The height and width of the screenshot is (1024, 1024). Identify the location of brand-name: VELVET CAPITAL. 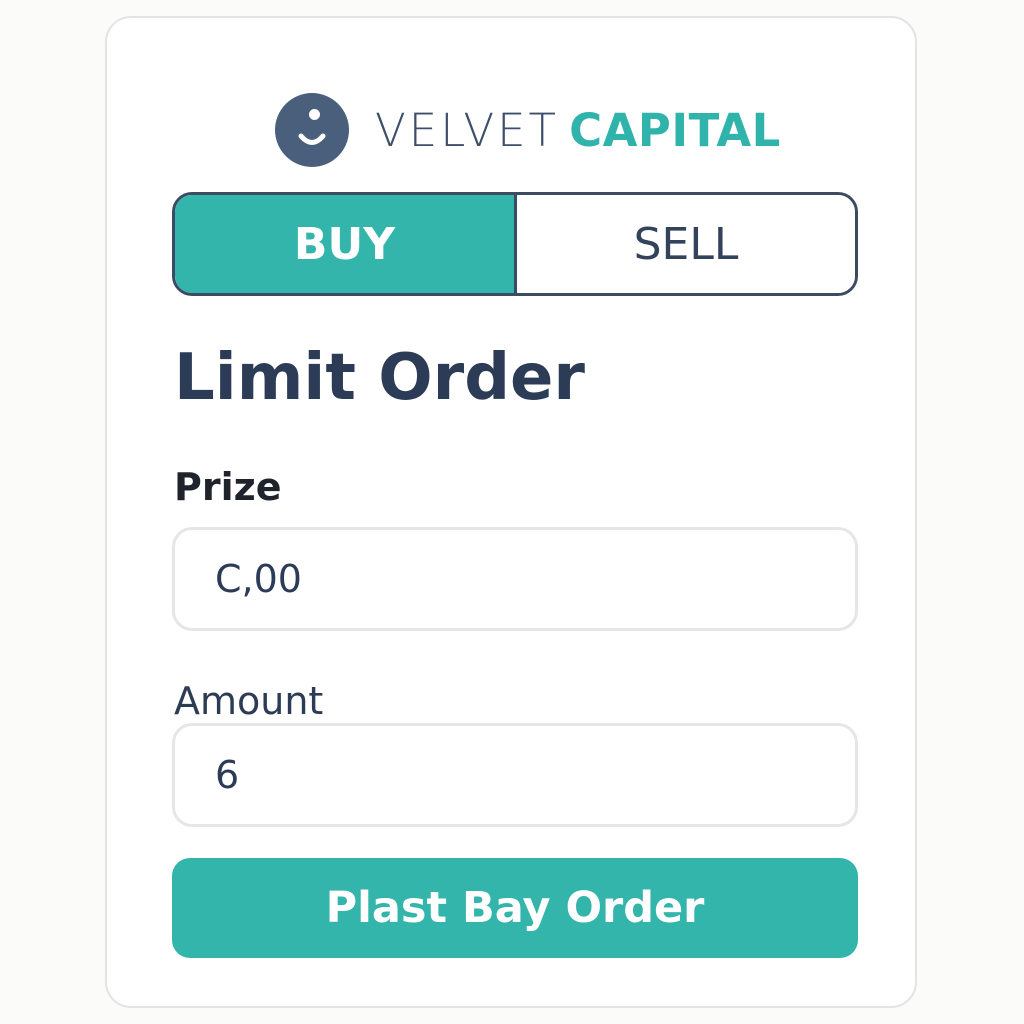
(578, 130).